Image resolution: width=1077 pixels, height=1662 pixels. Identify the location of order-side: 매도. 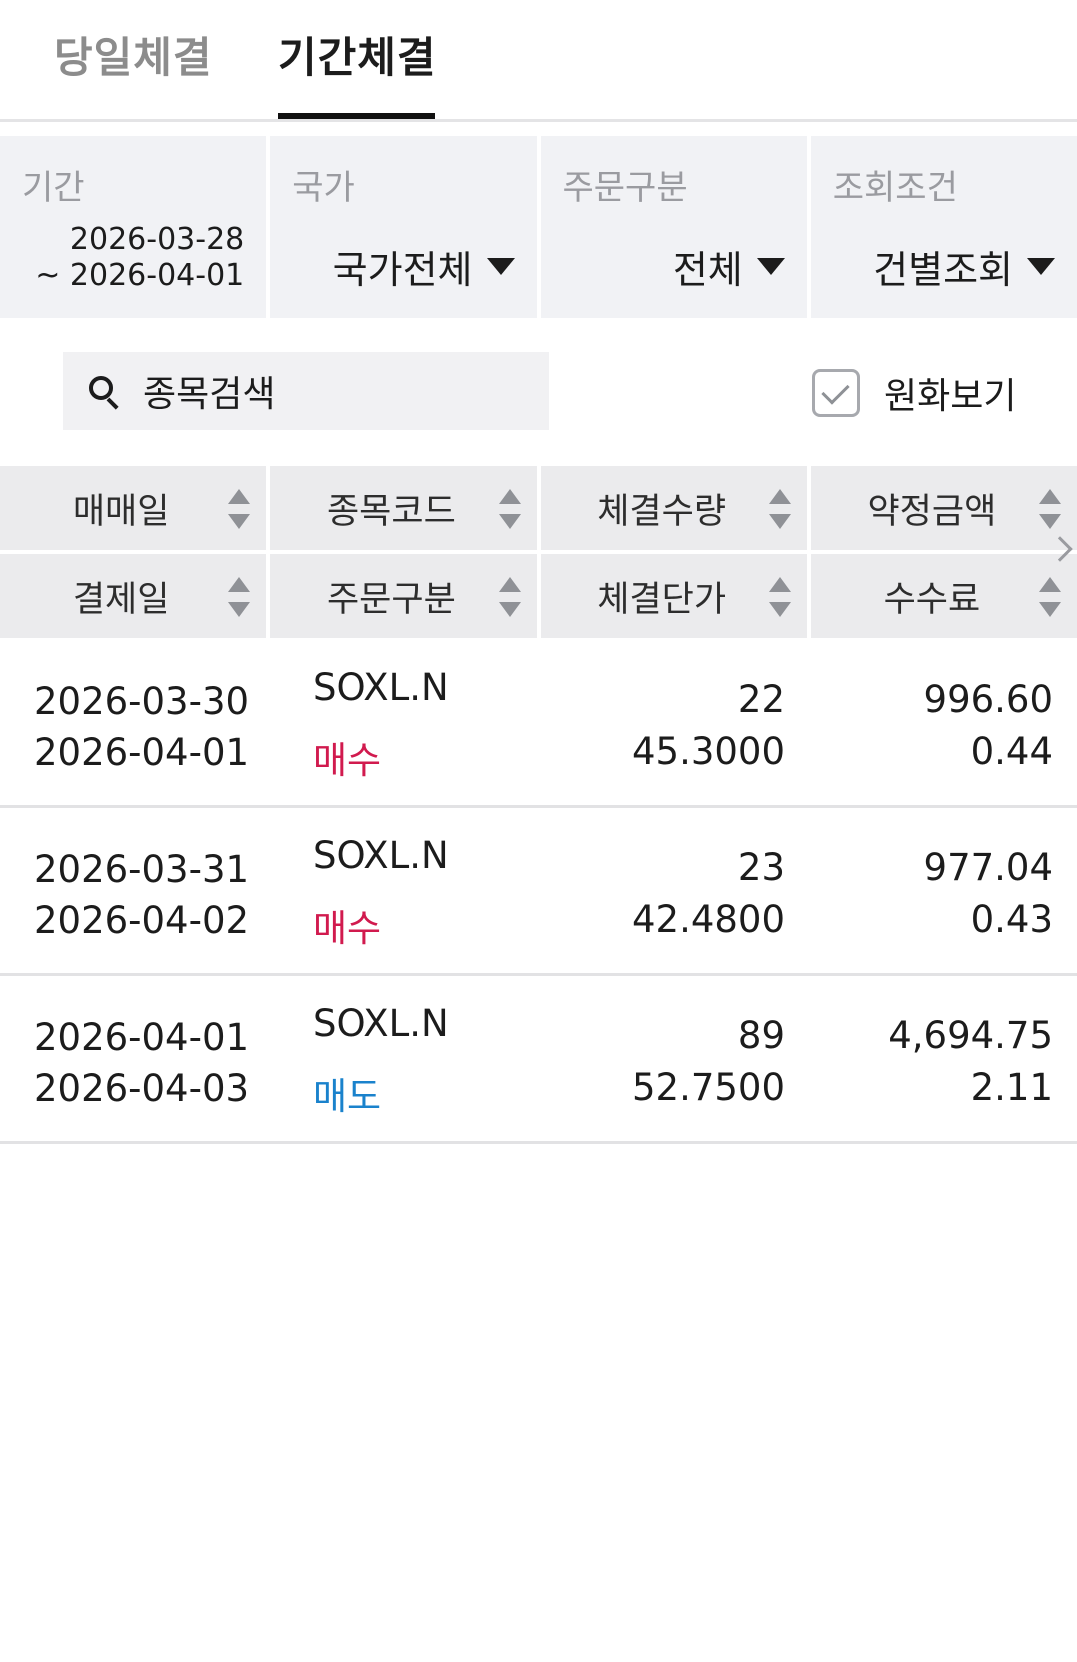
(347, 1096).